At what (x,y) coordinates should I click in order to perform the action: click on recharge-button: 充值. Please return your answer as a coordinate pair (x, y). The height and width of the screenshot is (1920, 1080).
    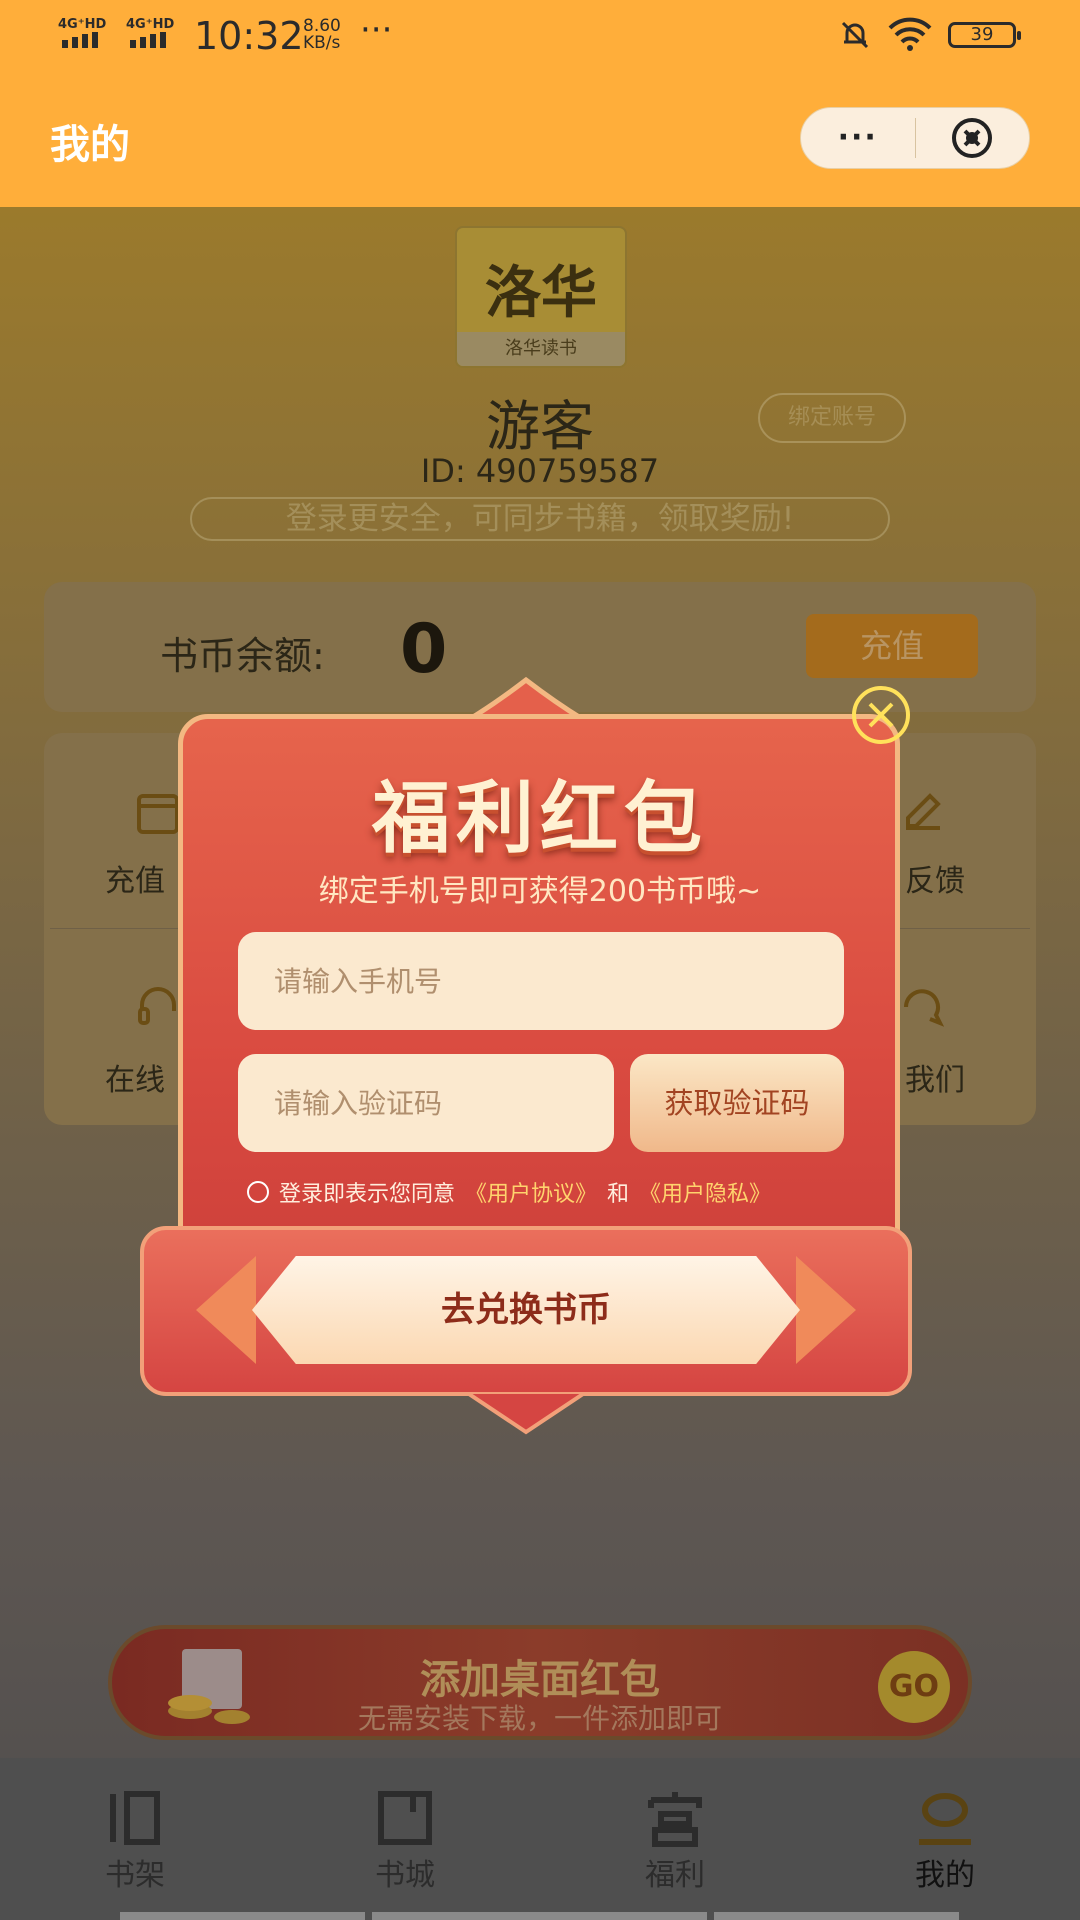
    Looking at the image, I should click on (892, 646).